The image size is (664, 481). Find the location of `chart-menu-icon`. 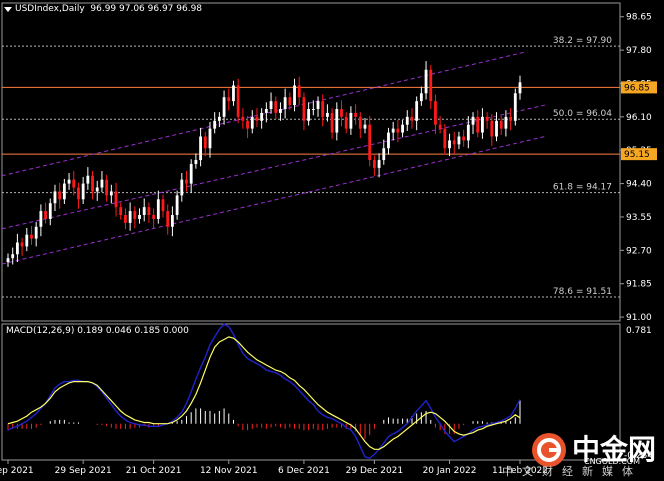

chart-menu-icon is located at coordinates (8, 9).